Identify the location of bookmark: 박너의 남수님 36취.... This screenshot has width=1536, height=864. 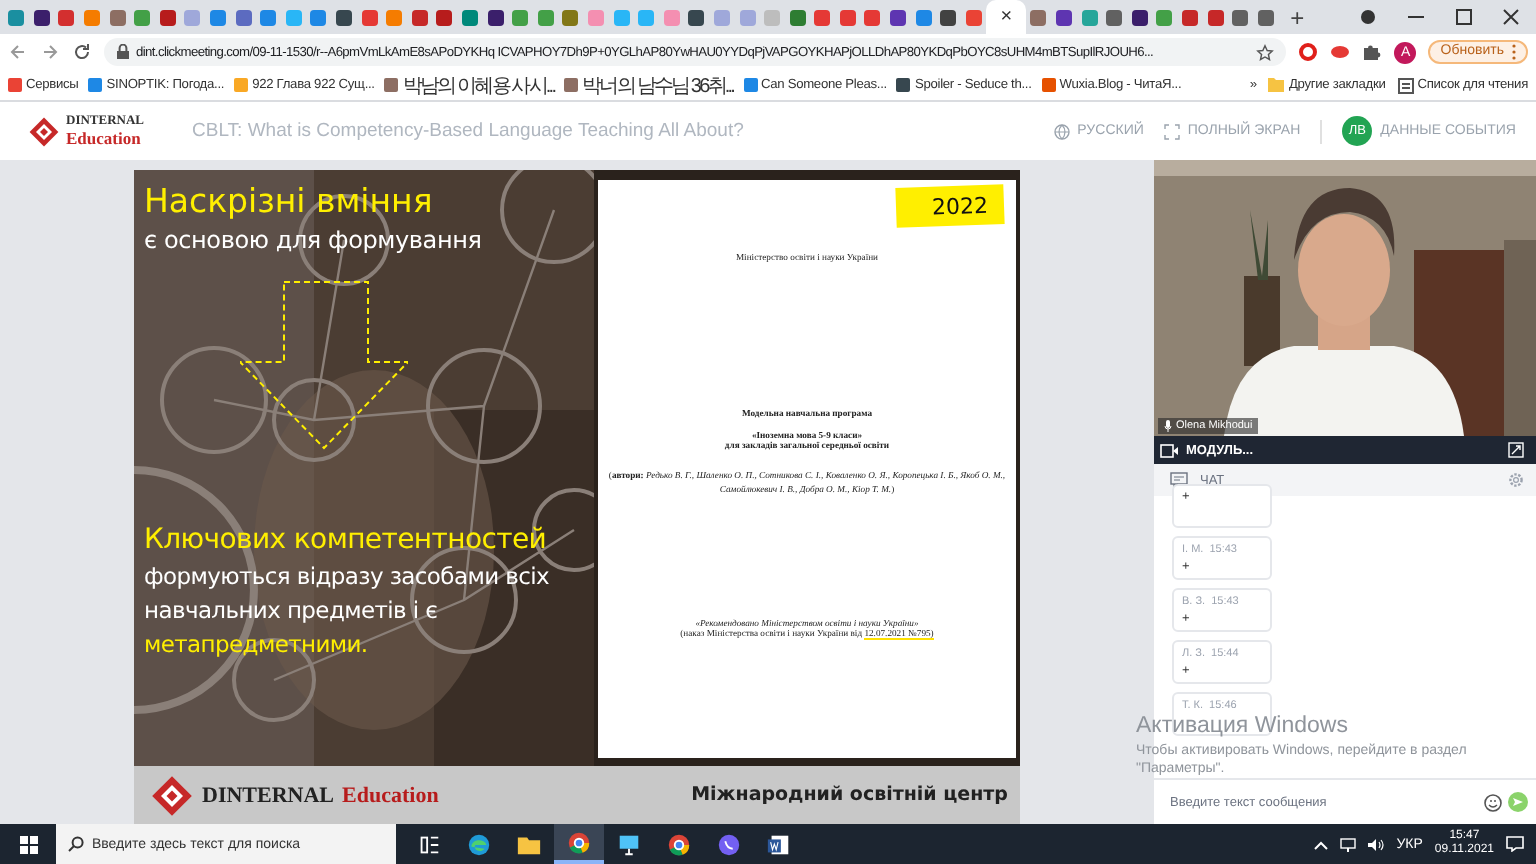
(648, 85).